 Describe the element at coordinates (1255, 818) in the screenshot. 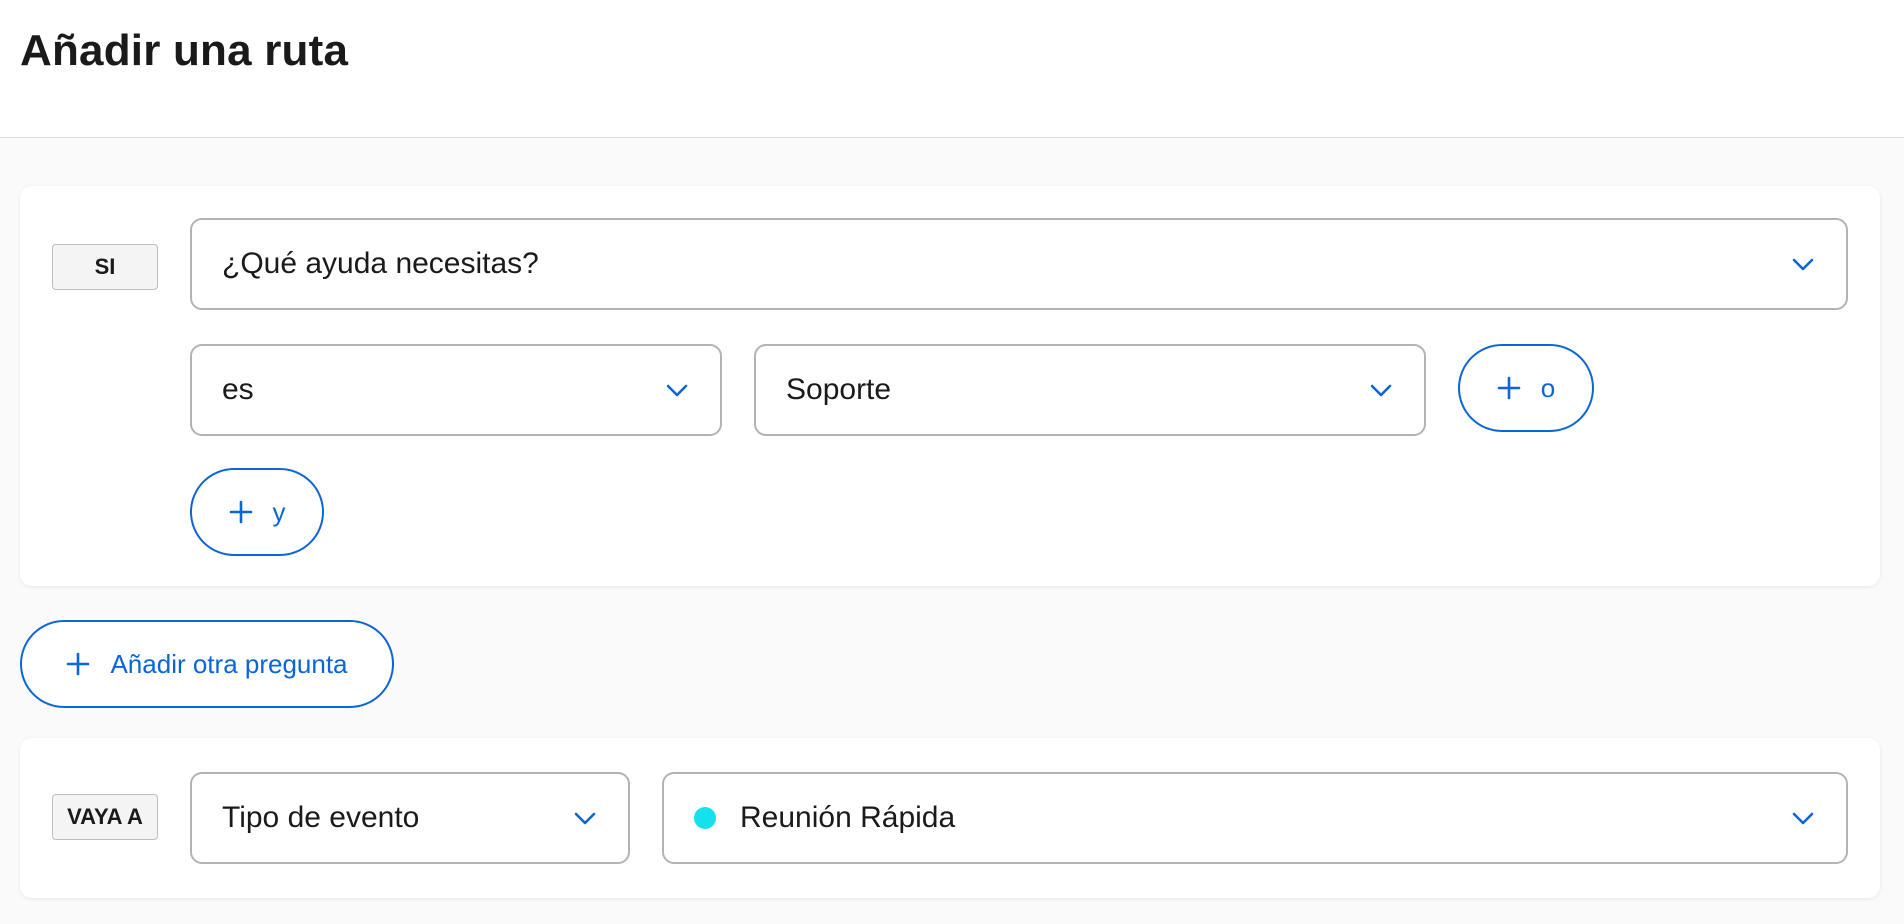

I see `event-select: Reunión Rápida` at that location.